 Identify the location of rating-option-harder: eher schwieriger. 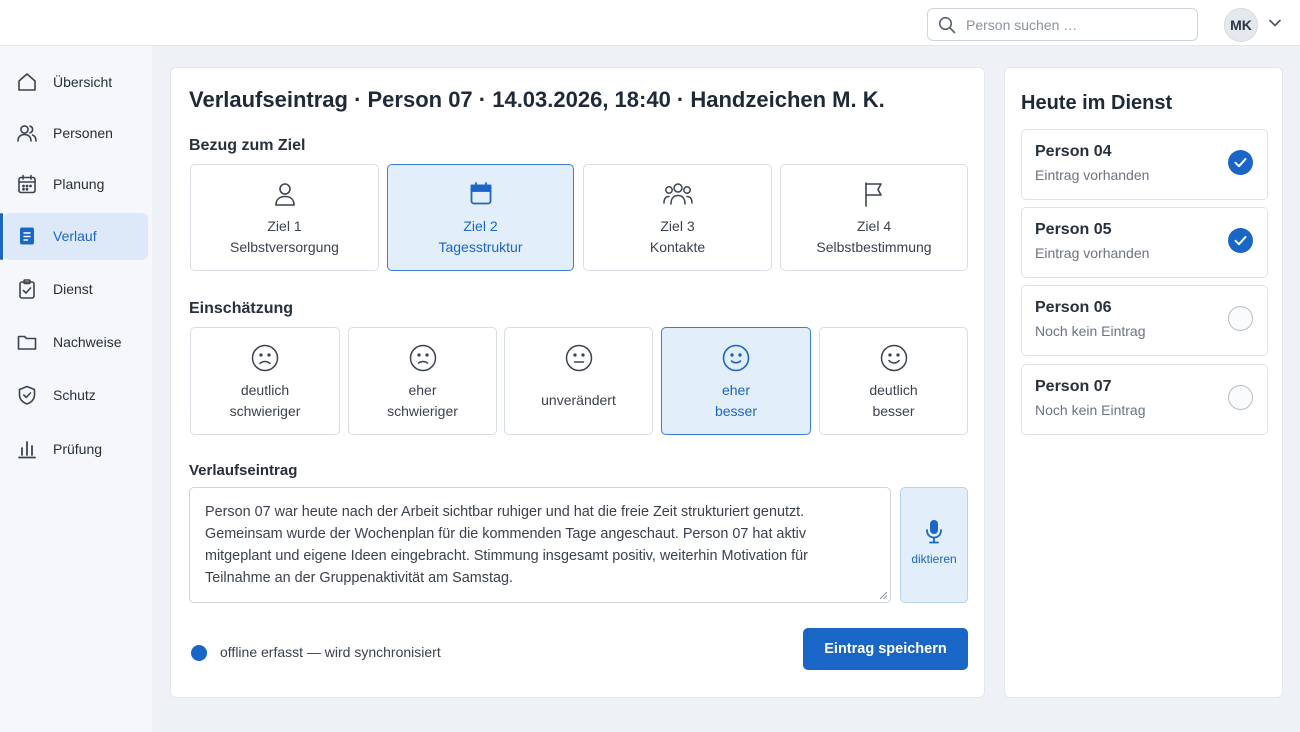
(422, 381).